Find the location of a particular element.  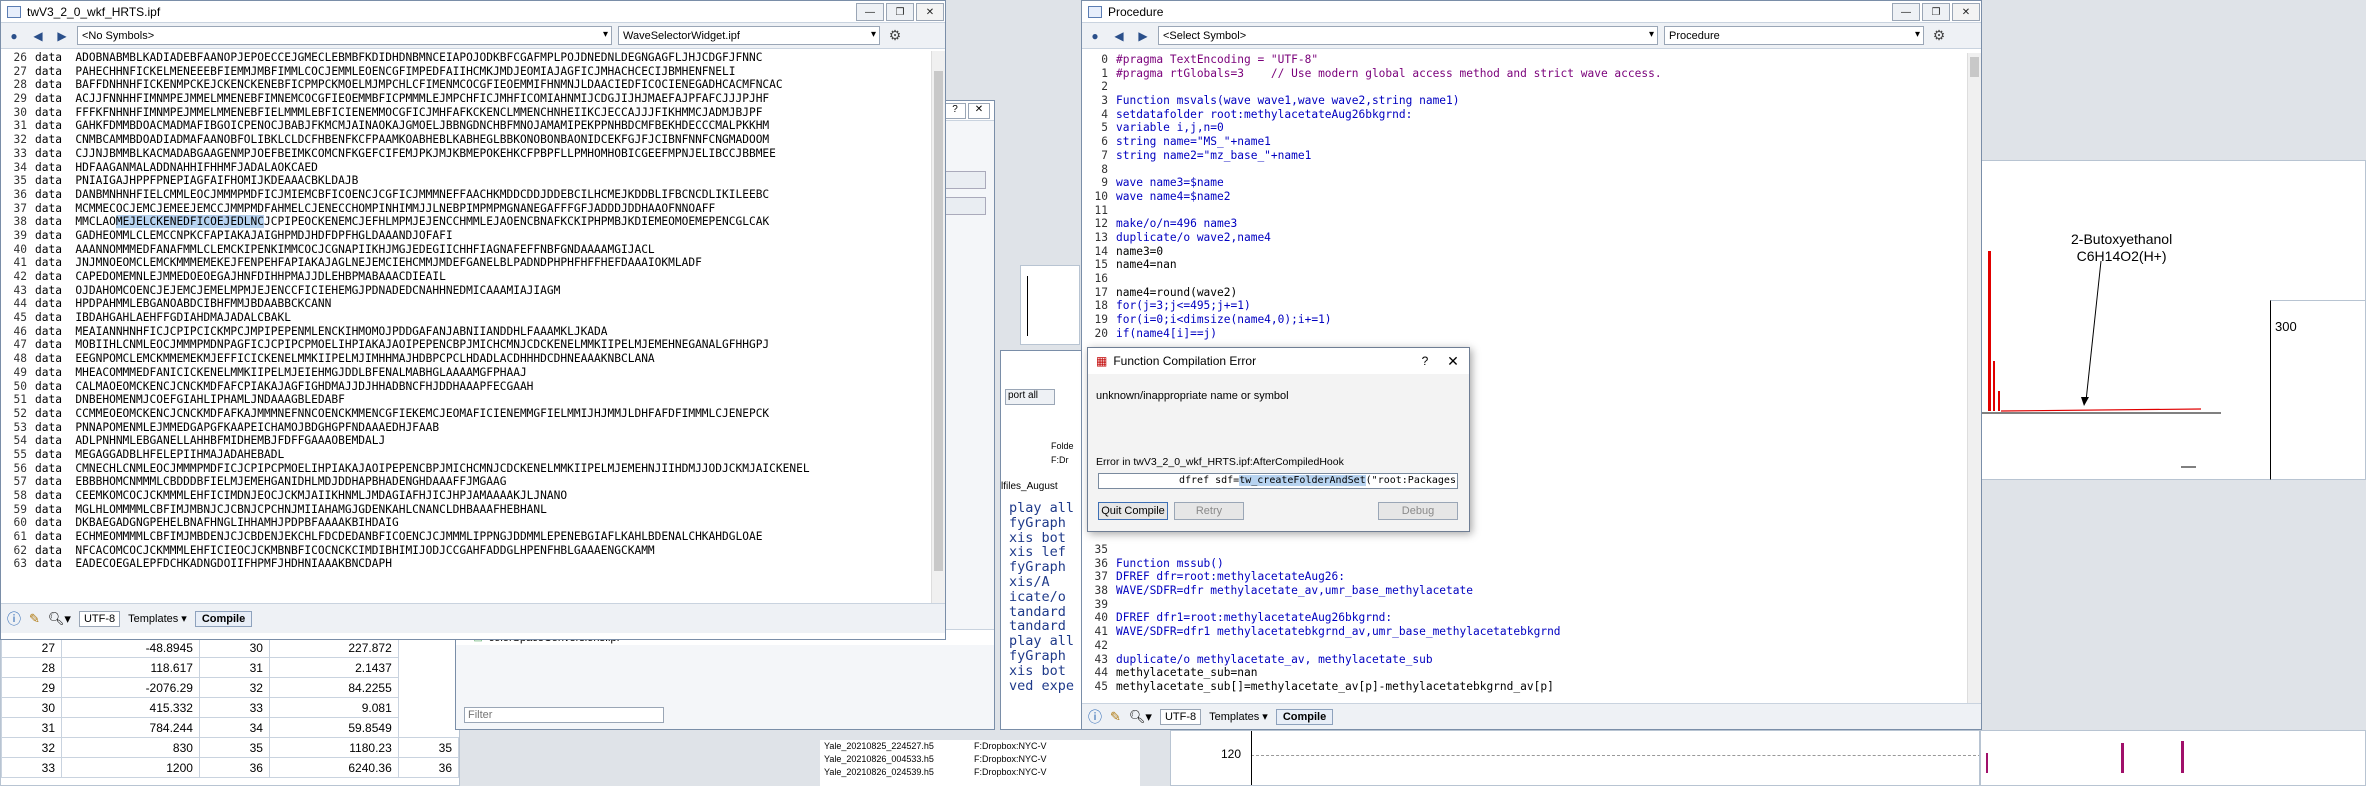

code-line: 8 is located at coordinates (1524, 170).